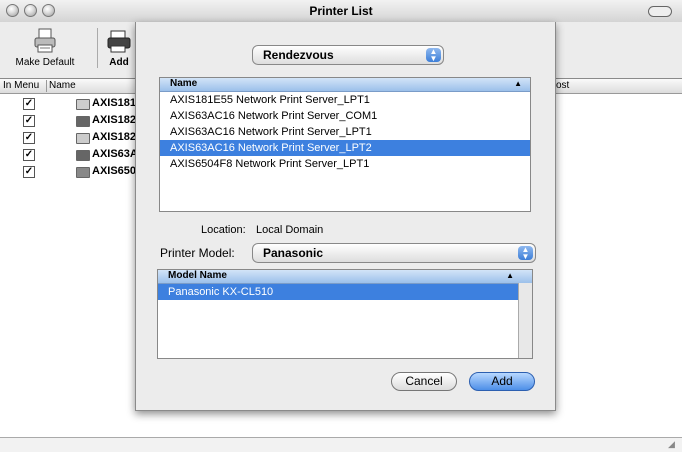  Describe the element at coordinates (502, 381) in the screenshot. I see `add-button: Add` at that location.